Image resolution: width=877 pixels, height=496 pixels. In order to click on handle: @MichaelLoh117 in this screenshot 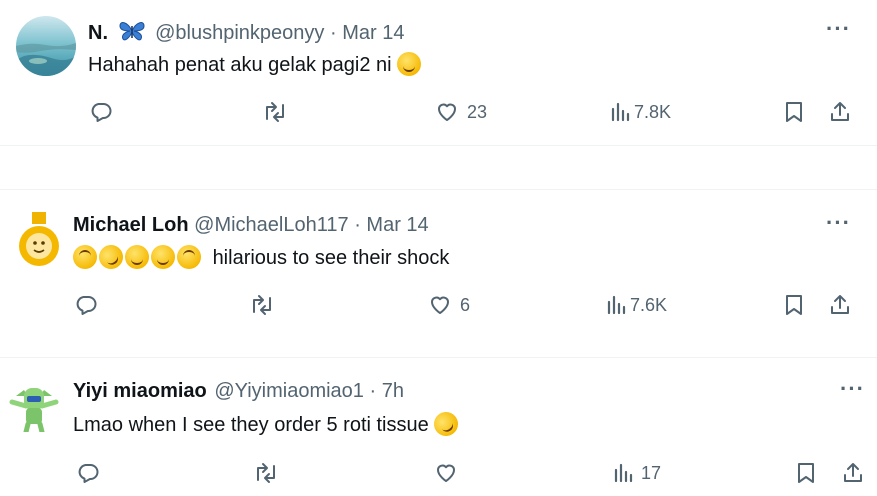, I will do `click(271, 225)`.